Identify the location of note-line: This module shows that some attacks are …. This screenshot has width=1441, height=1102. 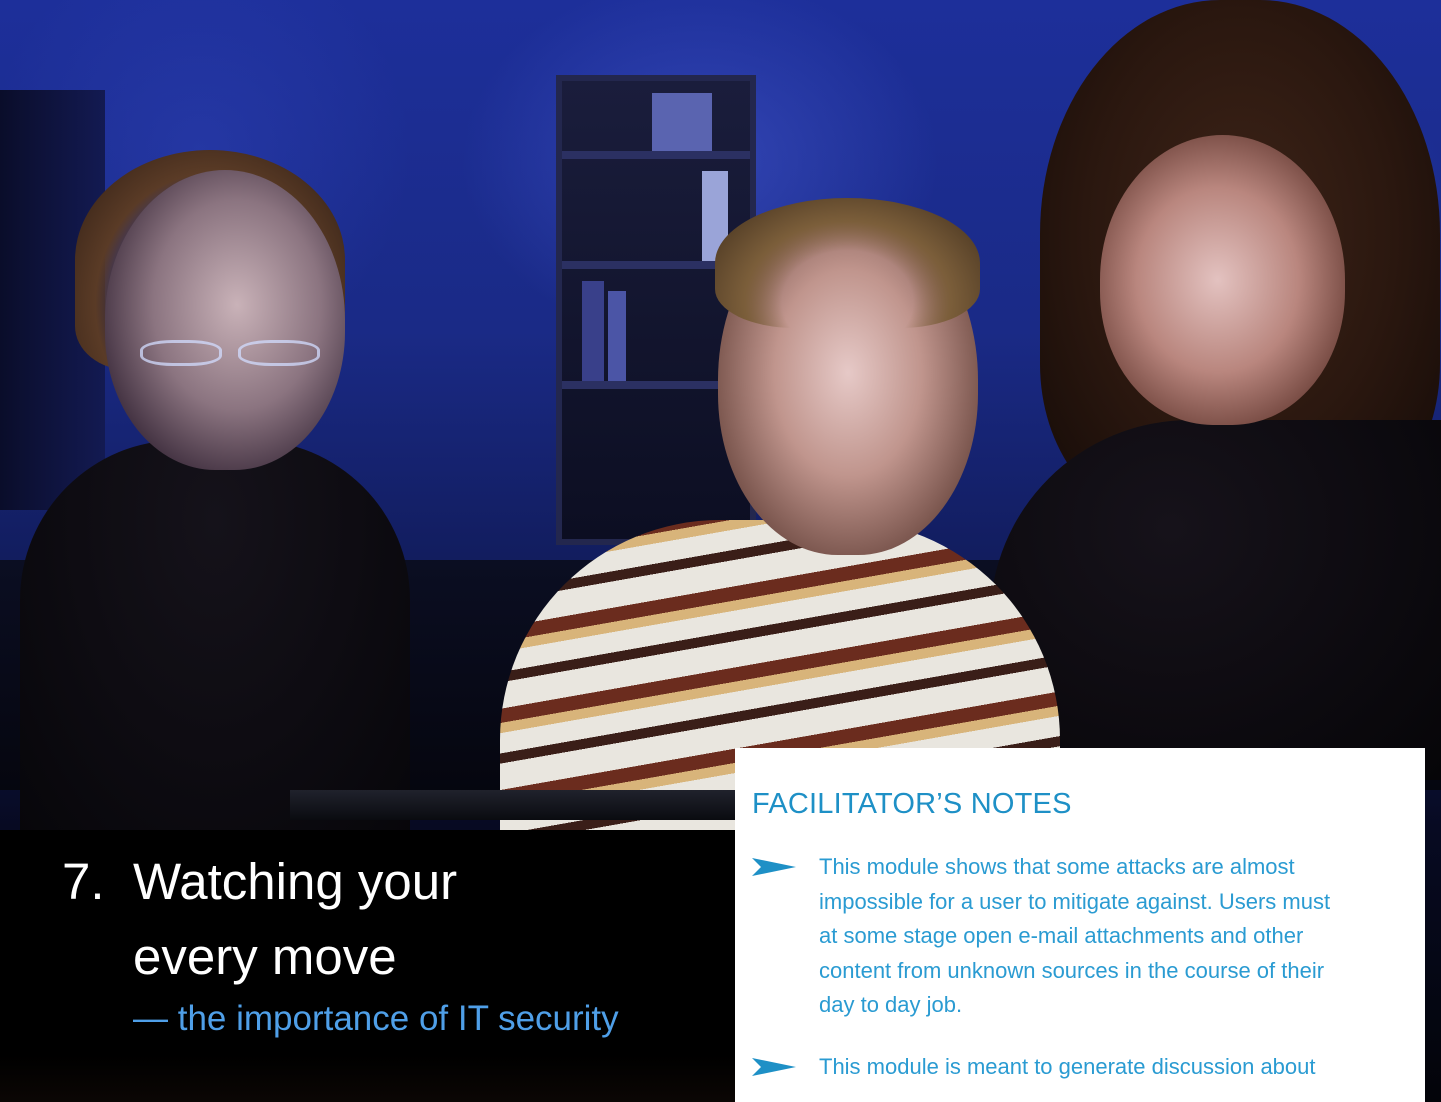
(1057, 866).